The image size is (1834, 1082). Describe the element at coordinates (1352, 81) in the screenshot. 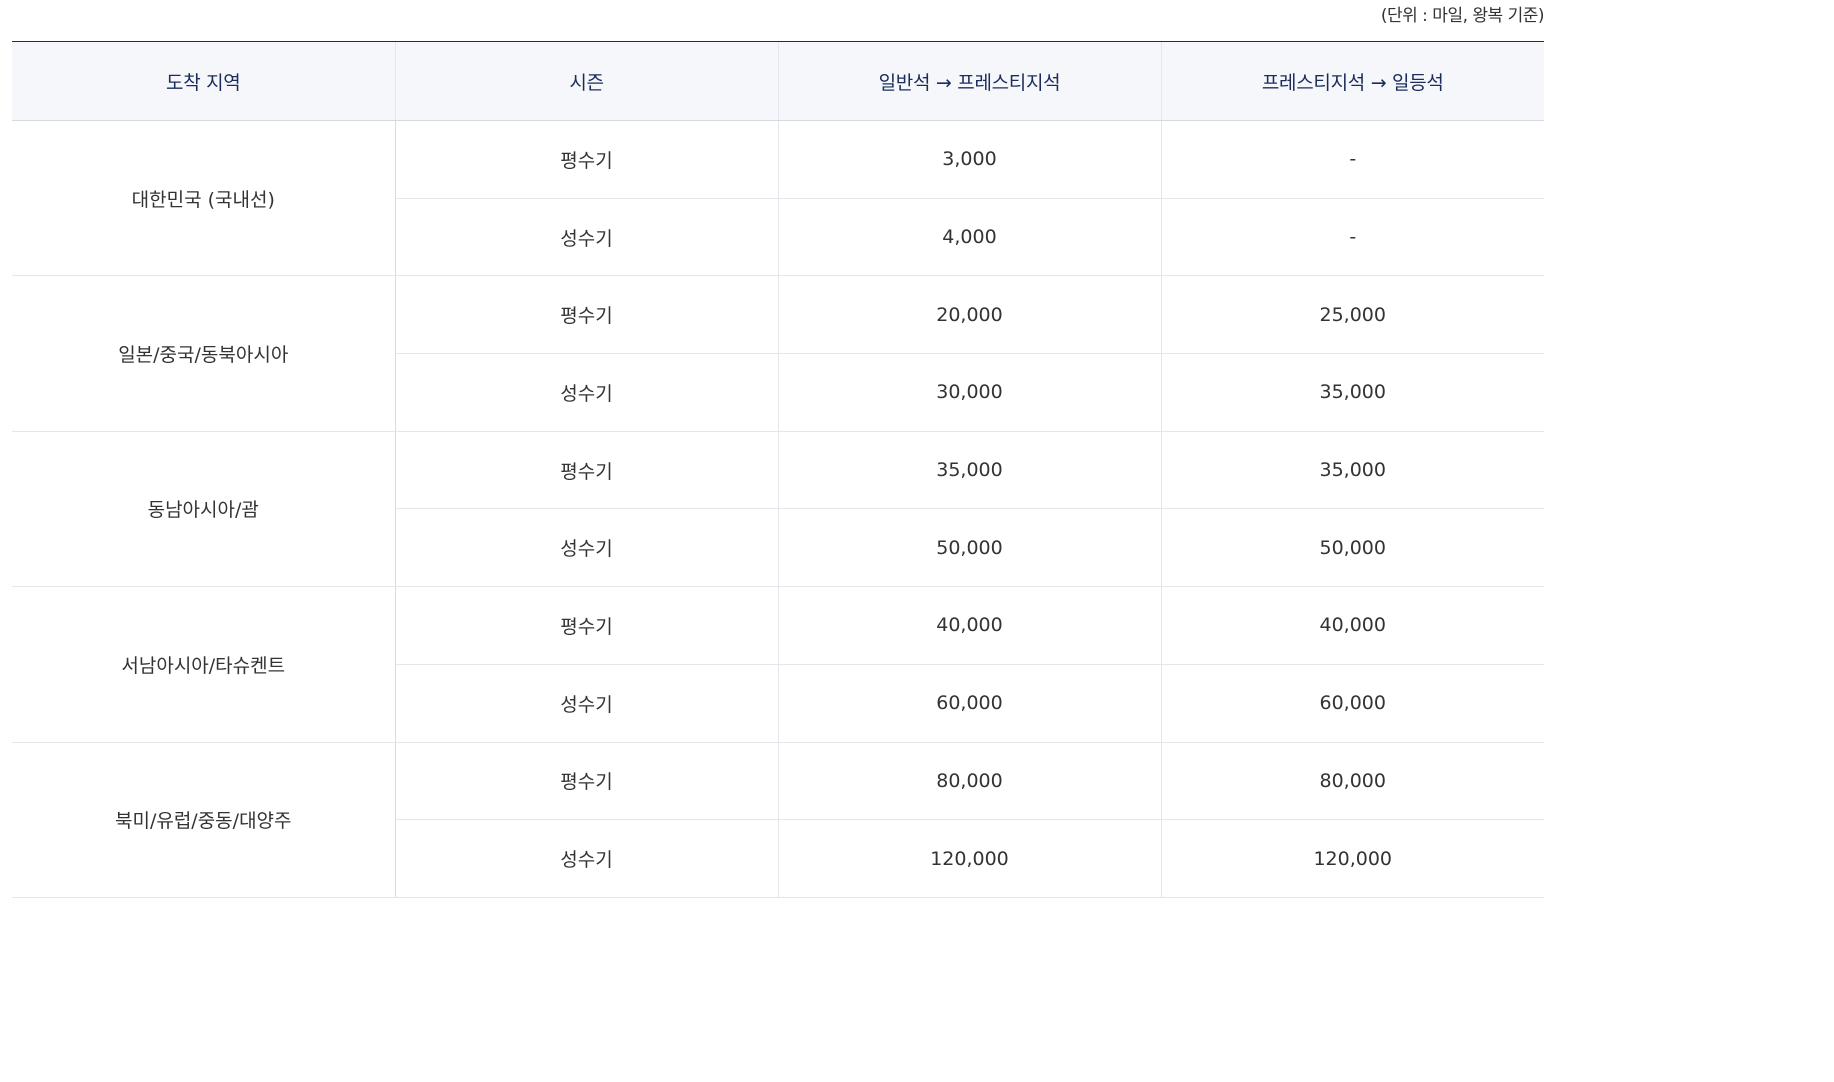

I see `header-prestige-to-first: 프레스티지석 → 일등석` at that location.